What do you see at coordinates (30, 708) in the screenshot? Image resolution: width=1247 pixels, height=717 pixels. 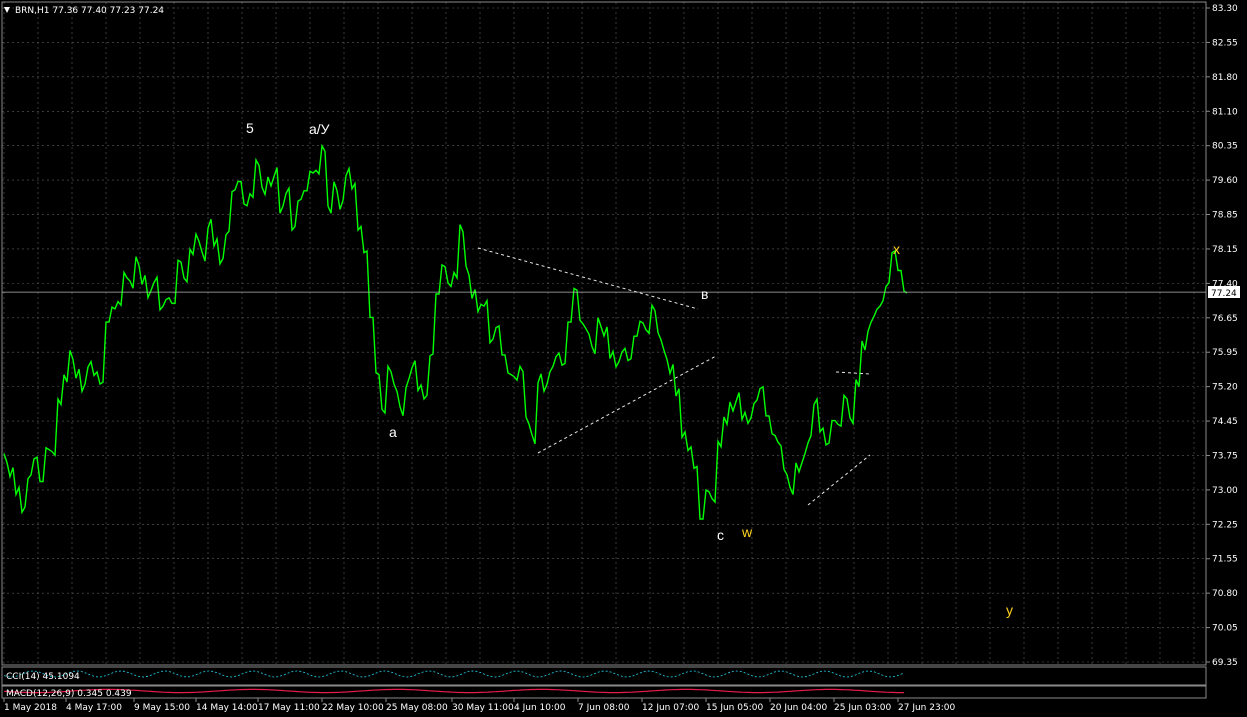 I see `time-tick-label: 1 May 2018` at bounding box center [30, 708].